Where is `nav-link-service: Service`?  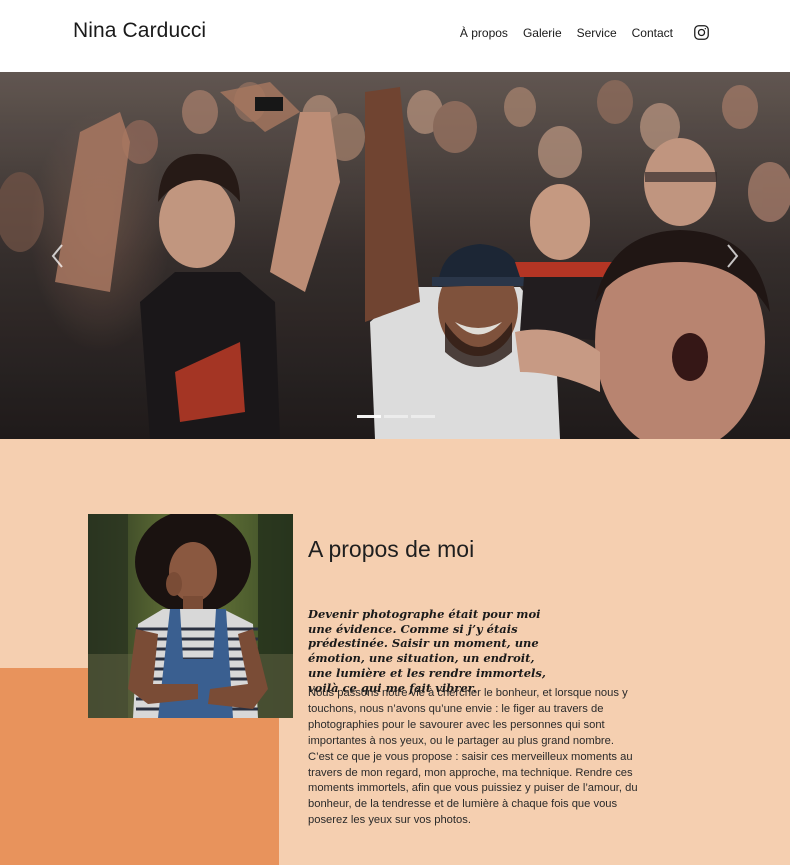
nav-link-service: Service is located at coordinates (597, 33).